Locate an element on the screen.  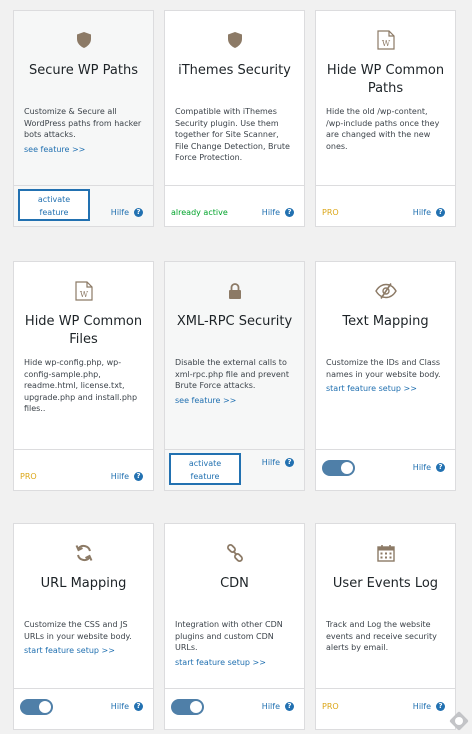
feature-title: Text Mapping is located at coordinates (385, 321).